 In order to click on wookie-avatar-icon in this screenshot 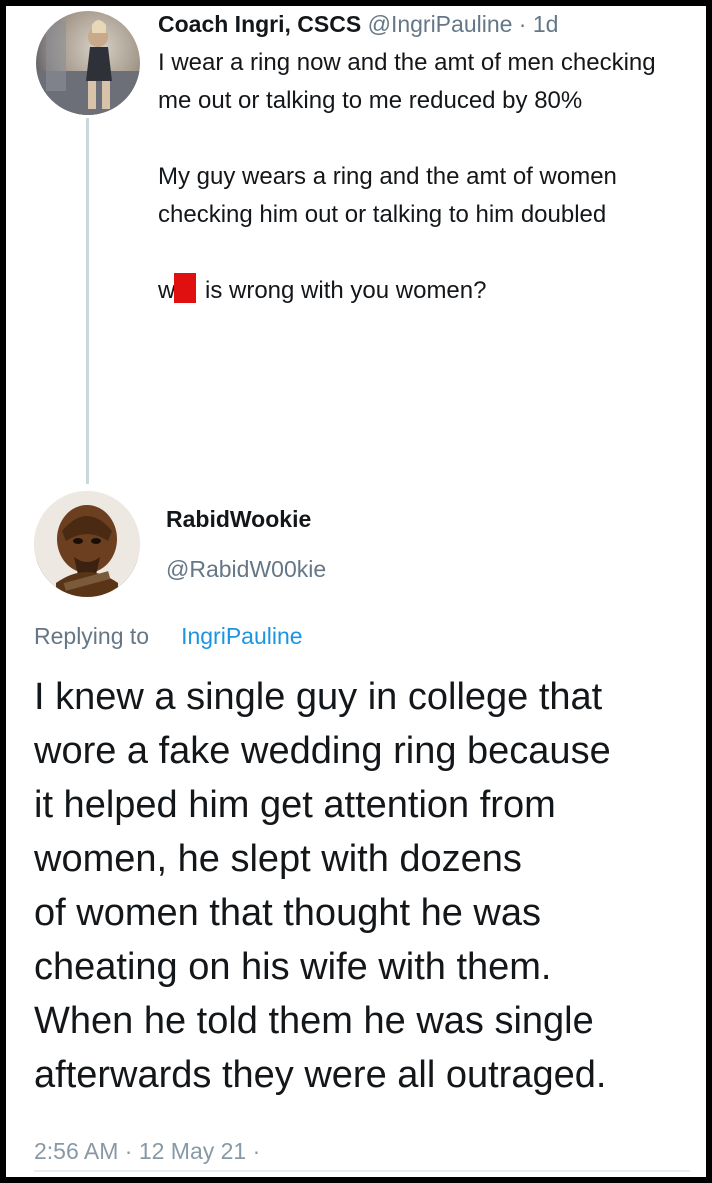, I will do `click(87, 544)`.